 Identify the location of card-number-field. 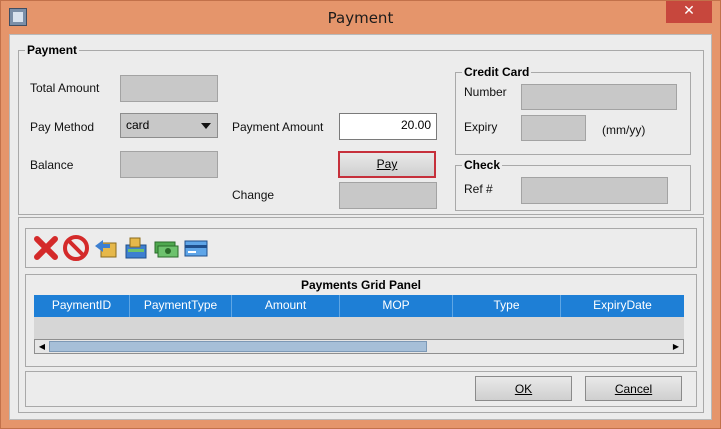
(599, 97).